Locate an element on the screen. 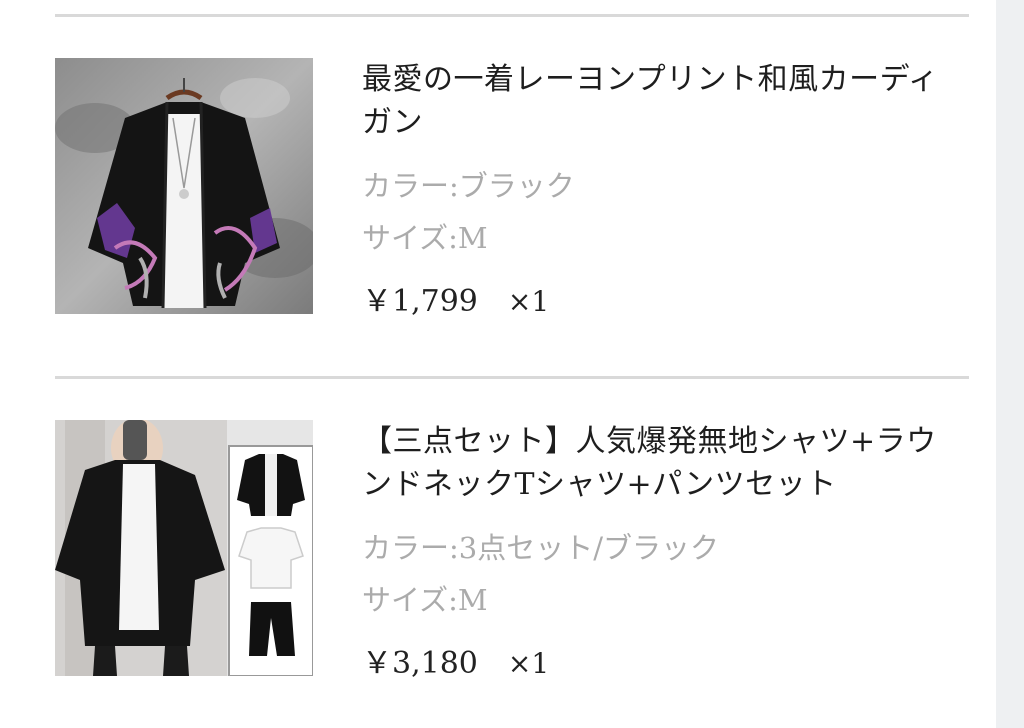 The image size is (1024, 728). price-row: ￥3,180 ×1 is located at coordinates (662, 660).